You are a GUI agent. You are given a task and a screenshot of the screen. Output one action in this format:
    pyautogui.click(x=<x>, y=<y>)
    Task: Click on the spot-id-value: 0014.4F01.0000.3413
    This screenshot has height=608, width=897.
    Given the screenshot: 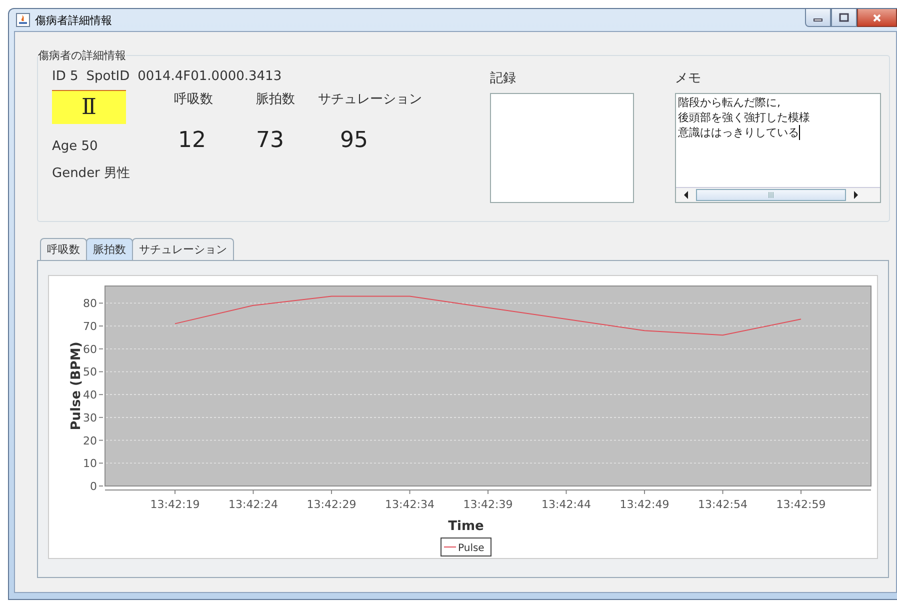 What is the action you would take?
    pyautogui.click(x=210, y=76)
    